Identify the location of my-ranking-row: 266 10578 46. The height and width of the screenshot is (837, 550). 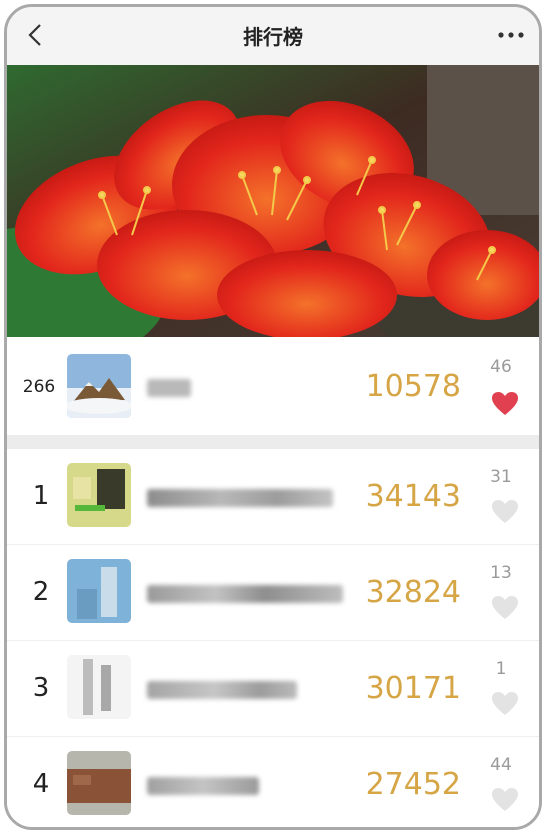
(273, 386).